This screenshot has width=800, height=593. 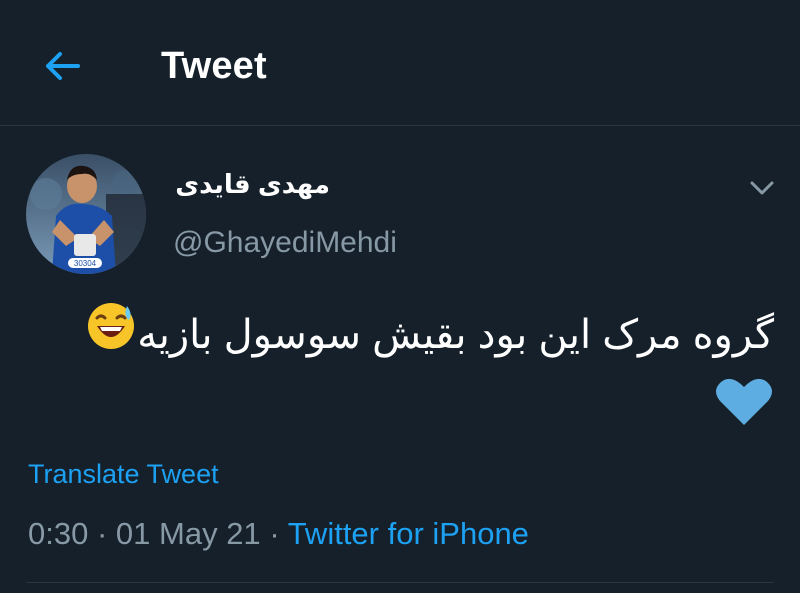 I want to click on avatar-photo: 30304, so click(x=86, y=214).